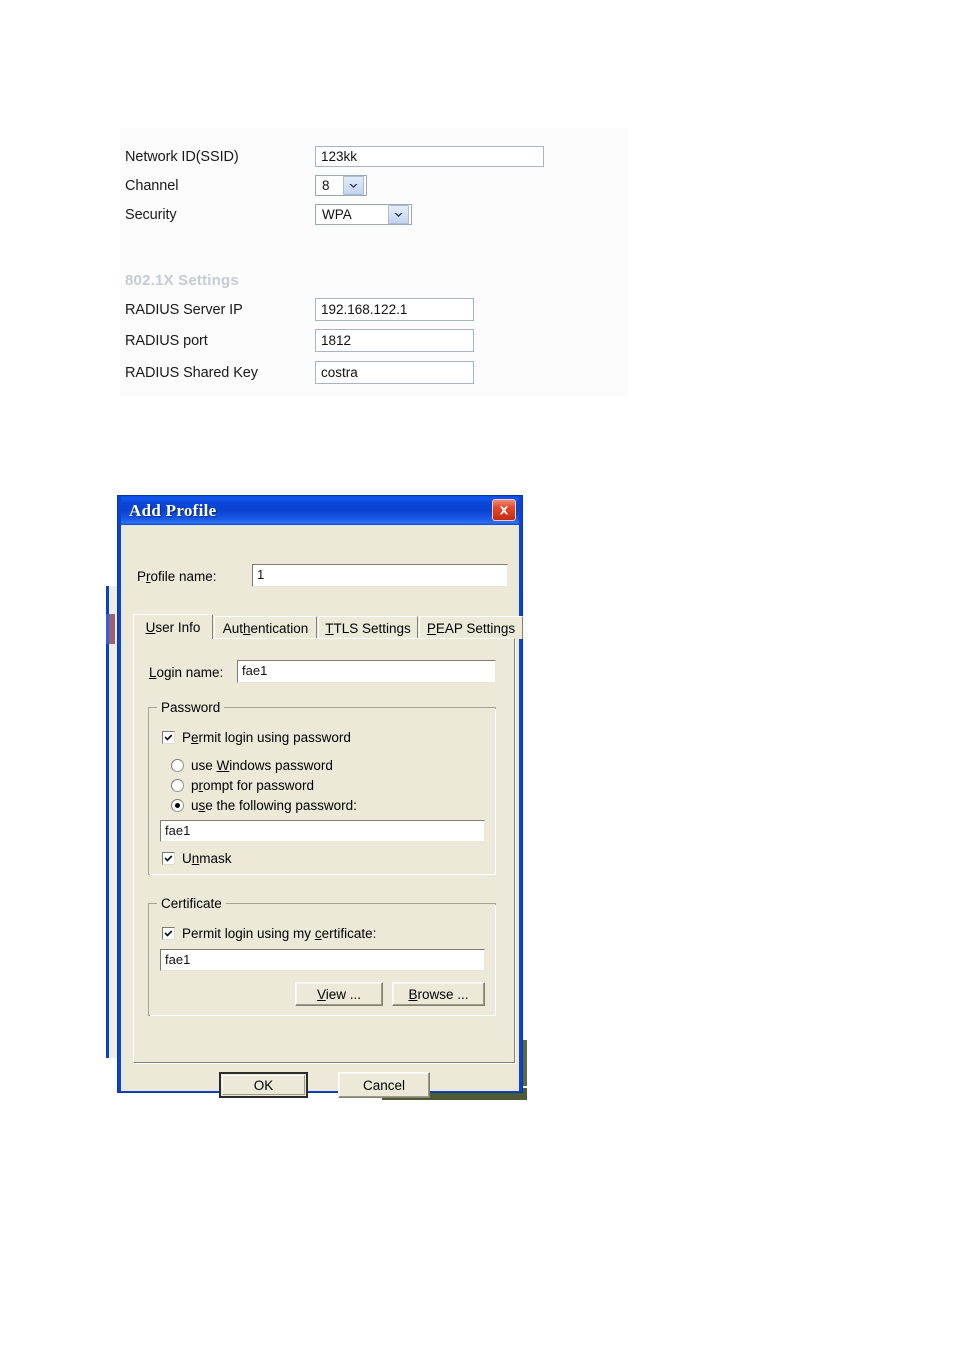  What do you see at coordinates (177, 576) in the screenshot?
I see `profile-name-label: Profile name:` at bounding box center [177, 576].